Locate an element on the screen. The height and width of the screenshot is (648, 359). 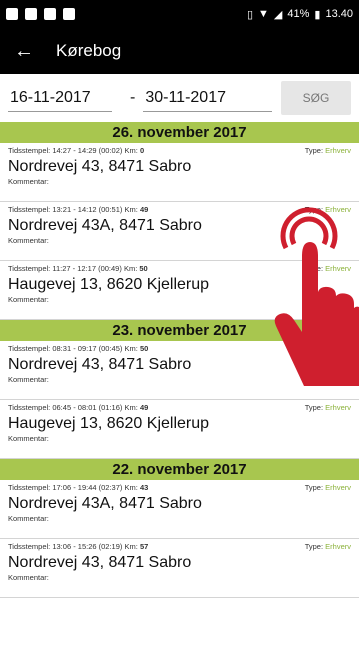
clock: 13.40 is located at coordinates (339, 14).